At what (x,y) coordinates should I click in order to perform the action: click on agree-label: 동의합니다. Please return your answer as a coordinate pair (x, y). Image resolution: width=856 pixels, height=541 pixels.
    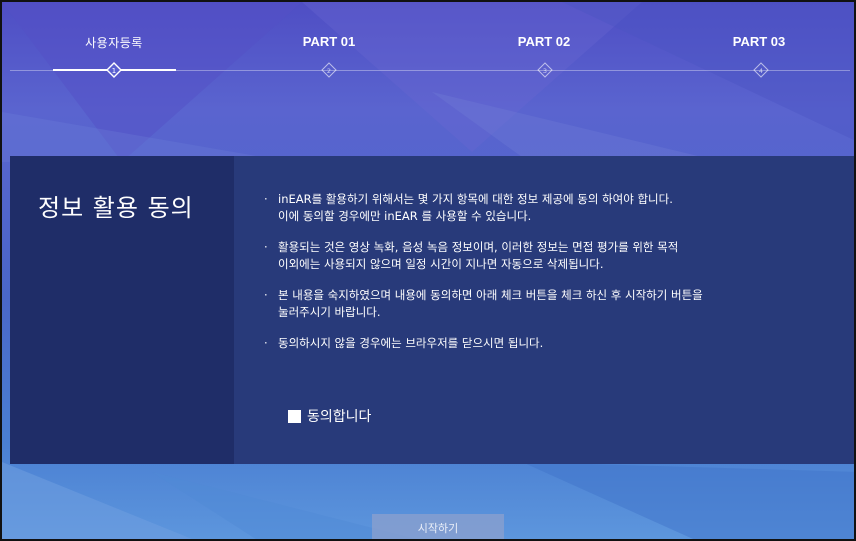
    Looking at the image, I should click on (339, 417).